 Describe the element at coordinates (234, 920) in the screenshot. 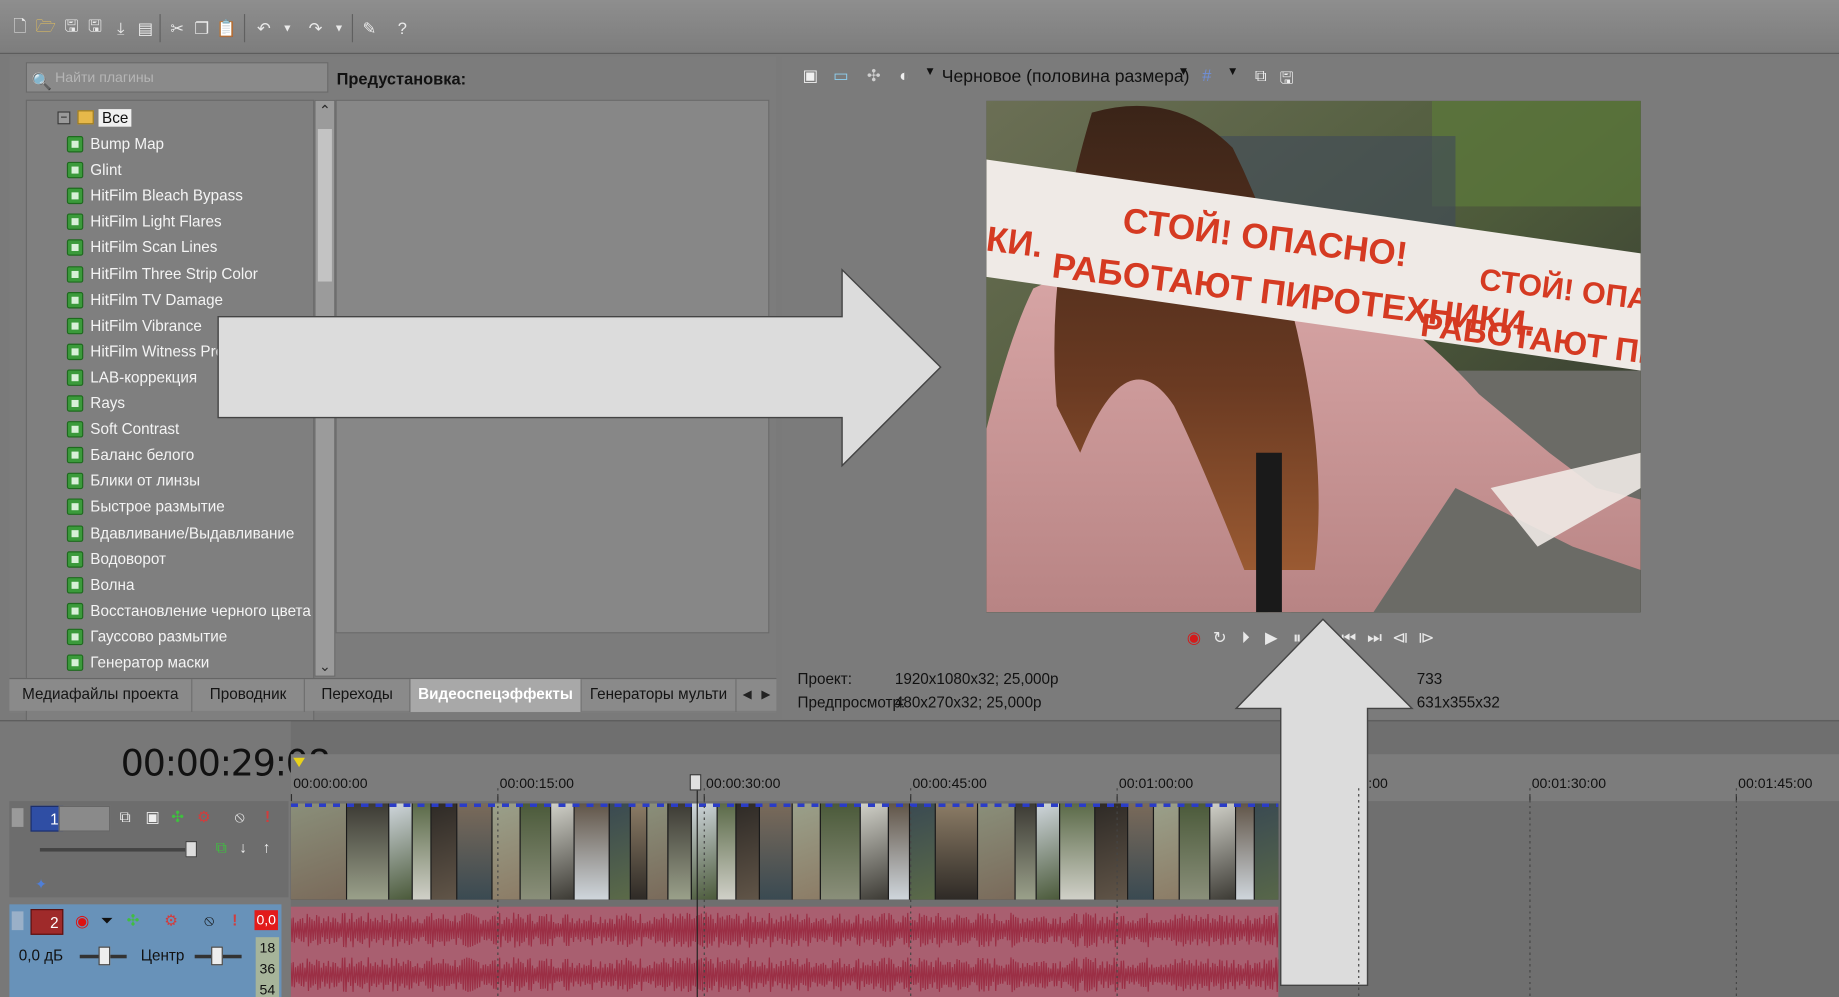

I see `audio-solo-icon: !` at that location.